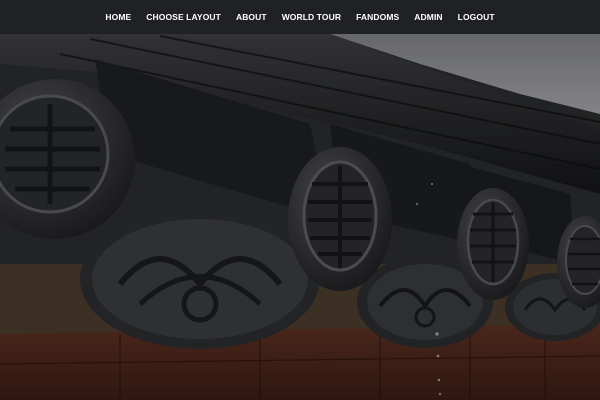  I want to click on nav-link-choose-layout: CHOOSE LAYOUT, so click(183, 17).